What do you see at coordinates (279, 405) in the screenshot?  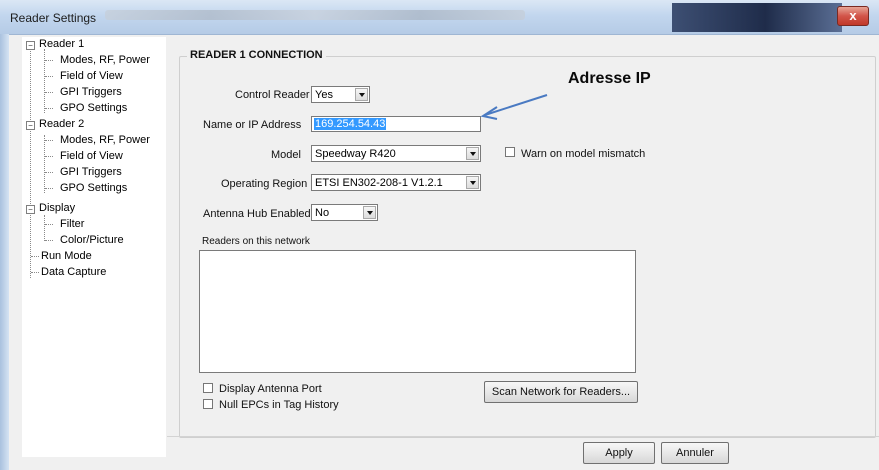 I see `null-epcs-label: Null EPCs in Tag History` at bounding box center [279, 405].